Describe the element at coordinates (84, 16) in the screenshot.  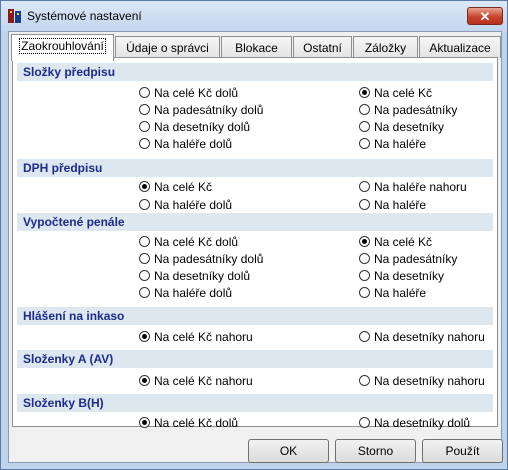
I see `window-title: Systémové nastavení` at that location.